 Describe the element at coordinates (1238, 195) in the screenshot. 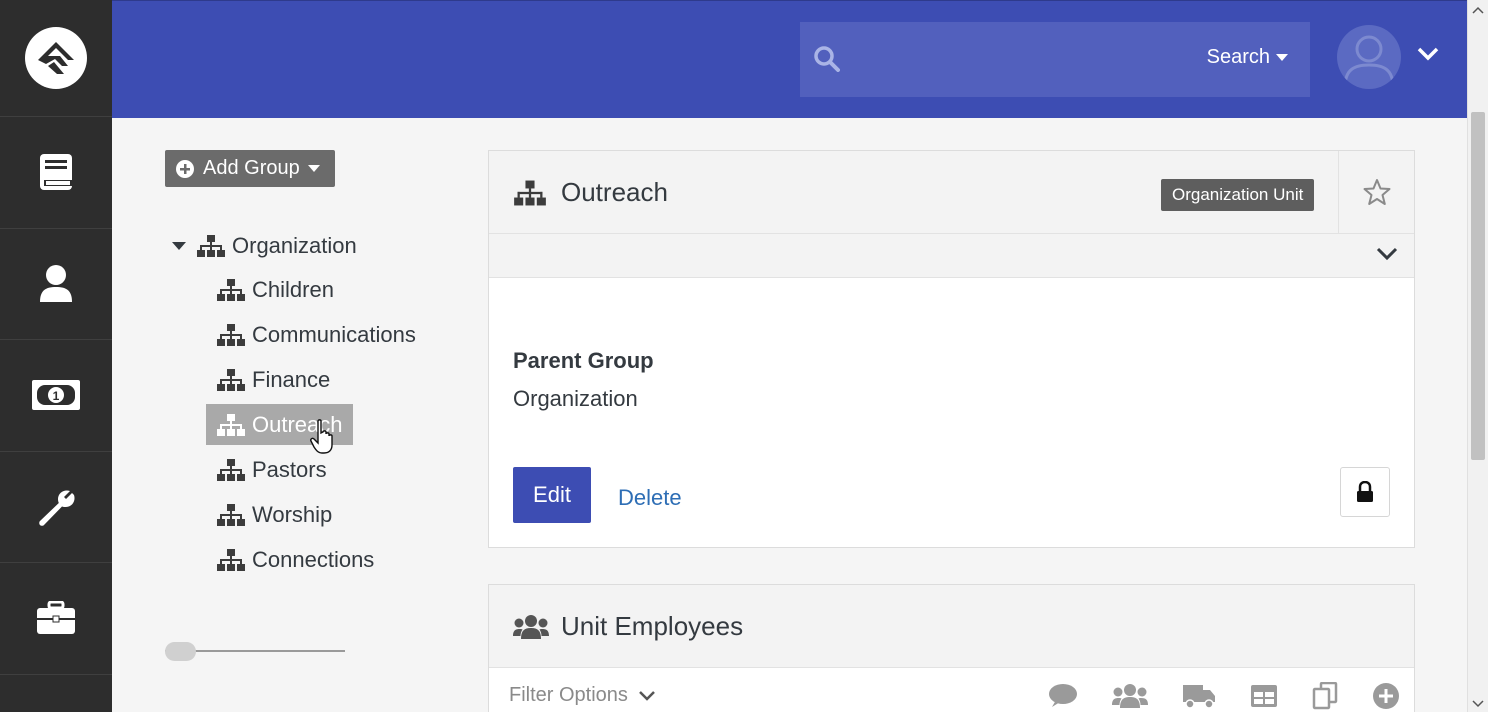

I see `group-type-badge: Organization Unit` at that location.